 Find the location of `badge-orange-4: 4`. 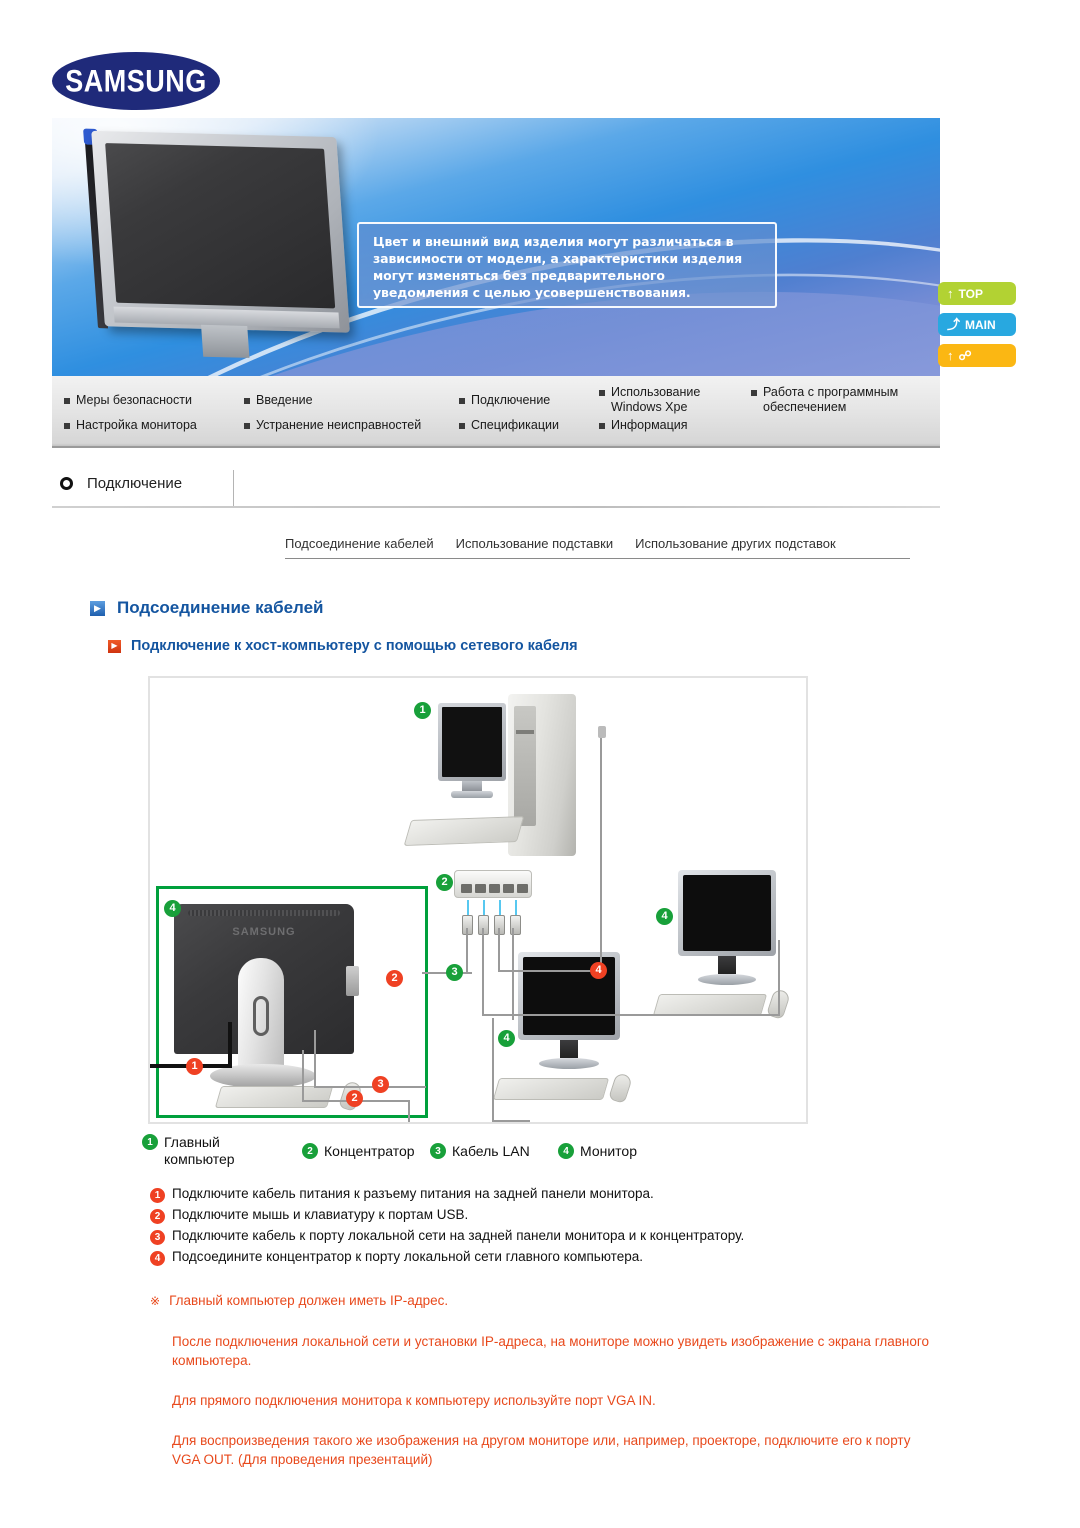

badge-orange-4: 4 is located at coordinates (598, 970).